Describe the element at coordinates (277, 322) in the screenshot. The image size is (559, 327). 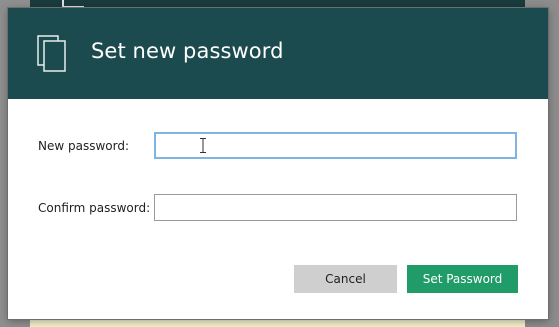
I see `background-notice-strip` at that location.